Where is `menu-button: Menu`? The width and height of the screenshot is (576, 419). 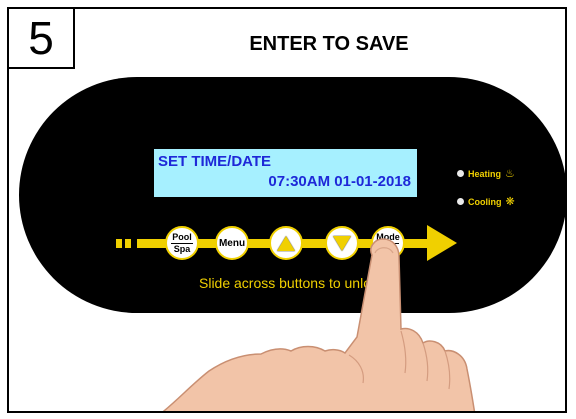
menu-button: Menu is located at coordinates (232, 243).